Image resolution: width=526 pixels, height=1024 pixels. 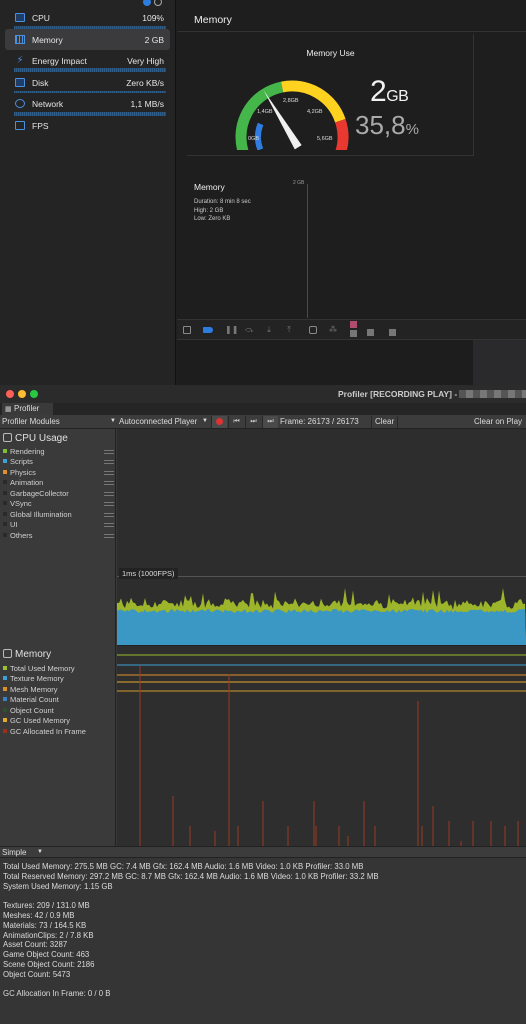 I want to click on clear-button: Clear, so click(x=385, y=422).